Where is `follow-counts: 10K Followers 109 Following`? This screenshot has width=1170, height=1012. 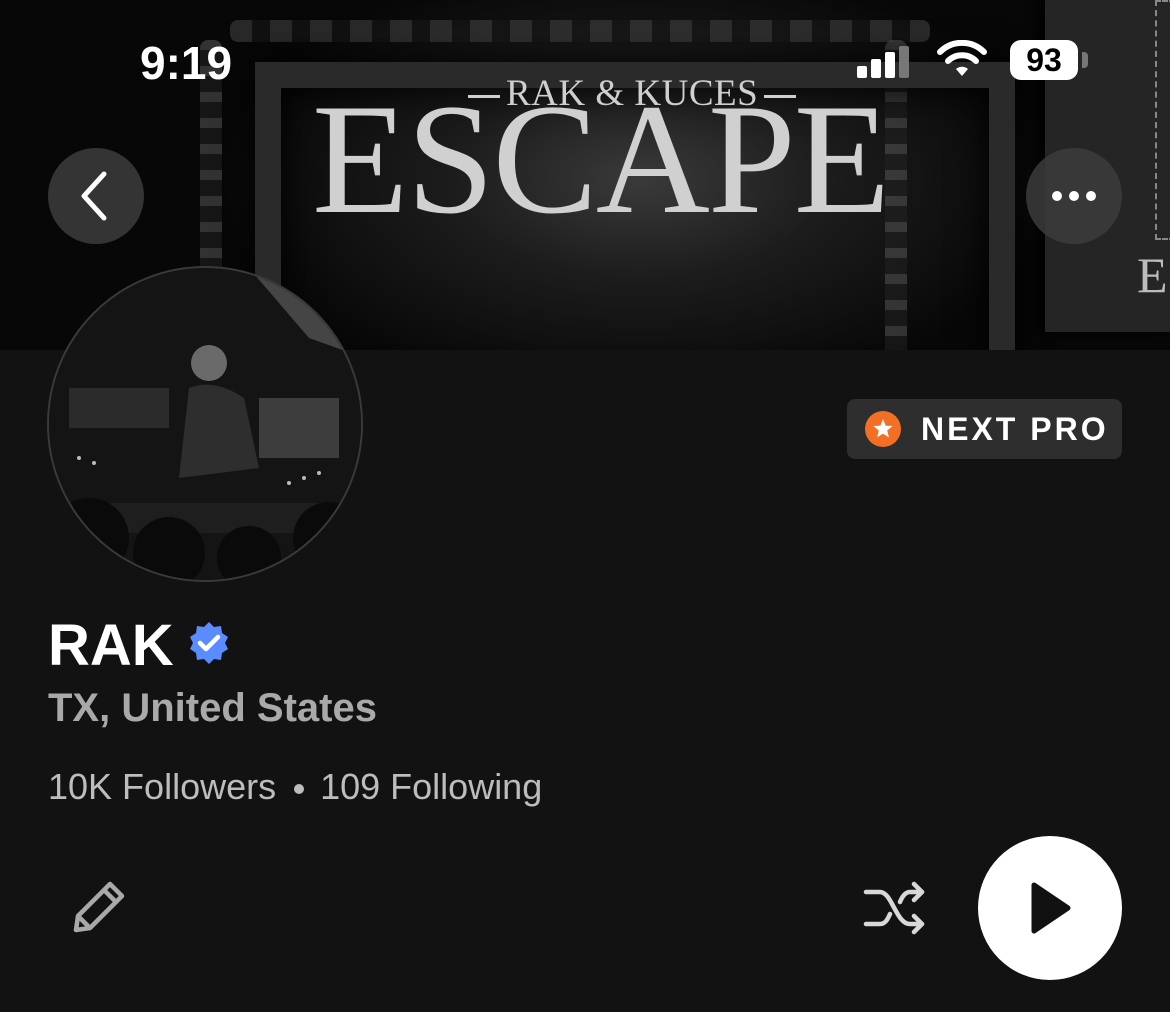 follow-counts: 10K Followers 109 Following is located at coordinates (295, 787).